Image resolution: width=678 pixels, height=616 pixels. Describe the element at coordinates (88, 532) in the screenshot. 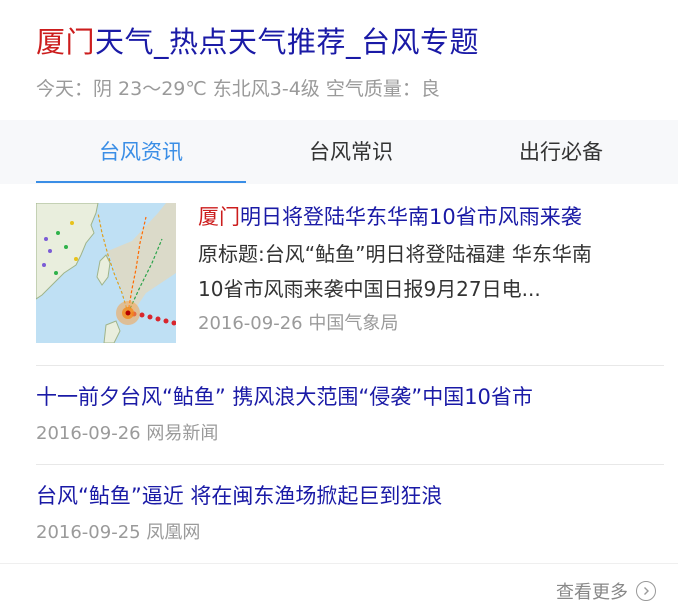

I see `news-date: 2016-09-25` at that location.